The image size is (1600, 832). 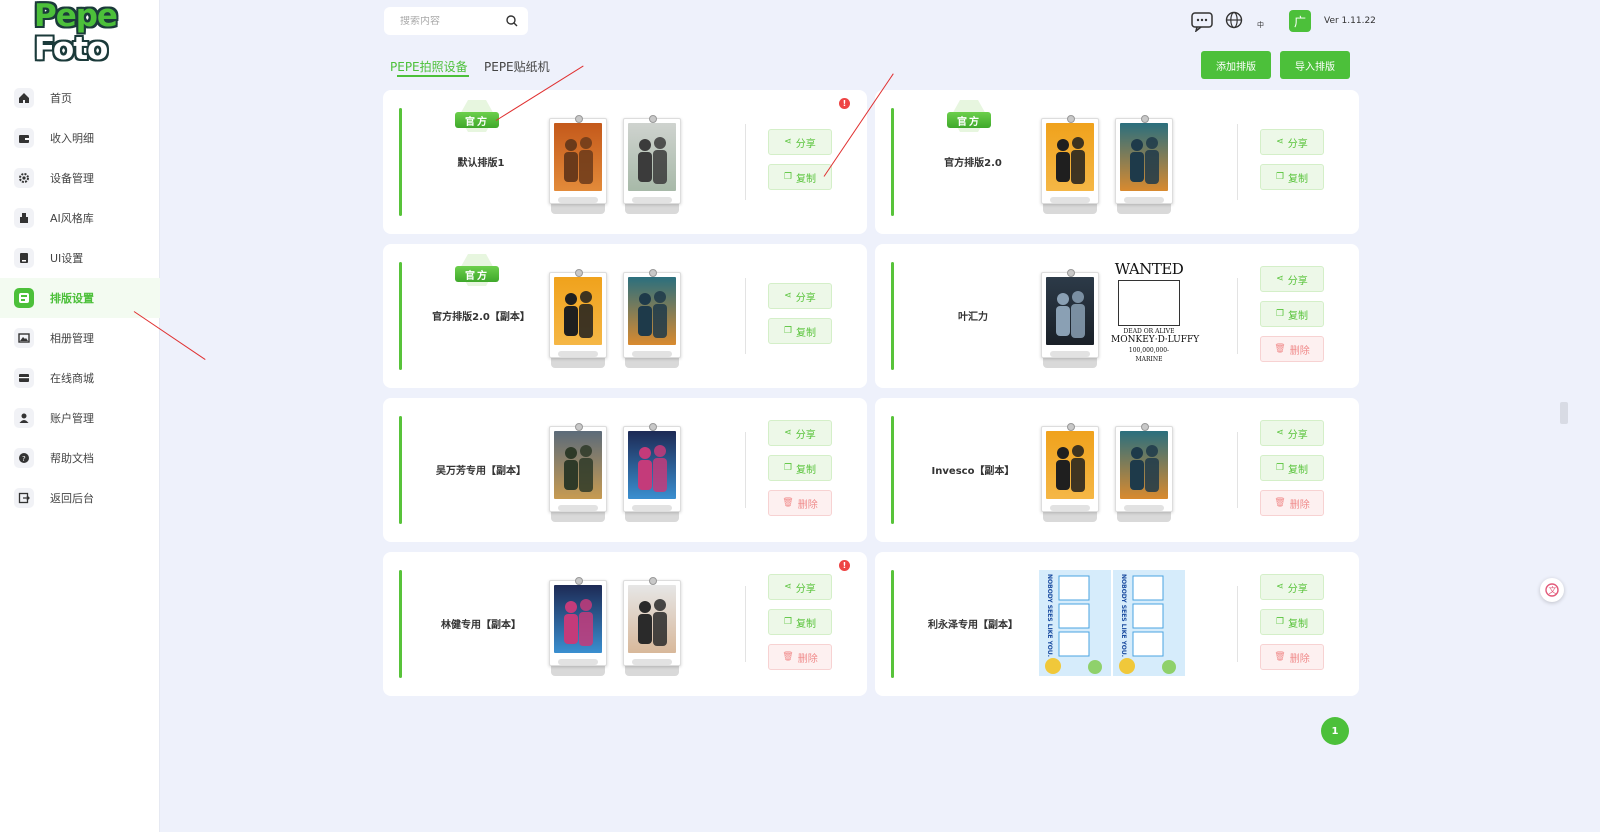 I want to click on search-icon, so click(x=512, y=21).